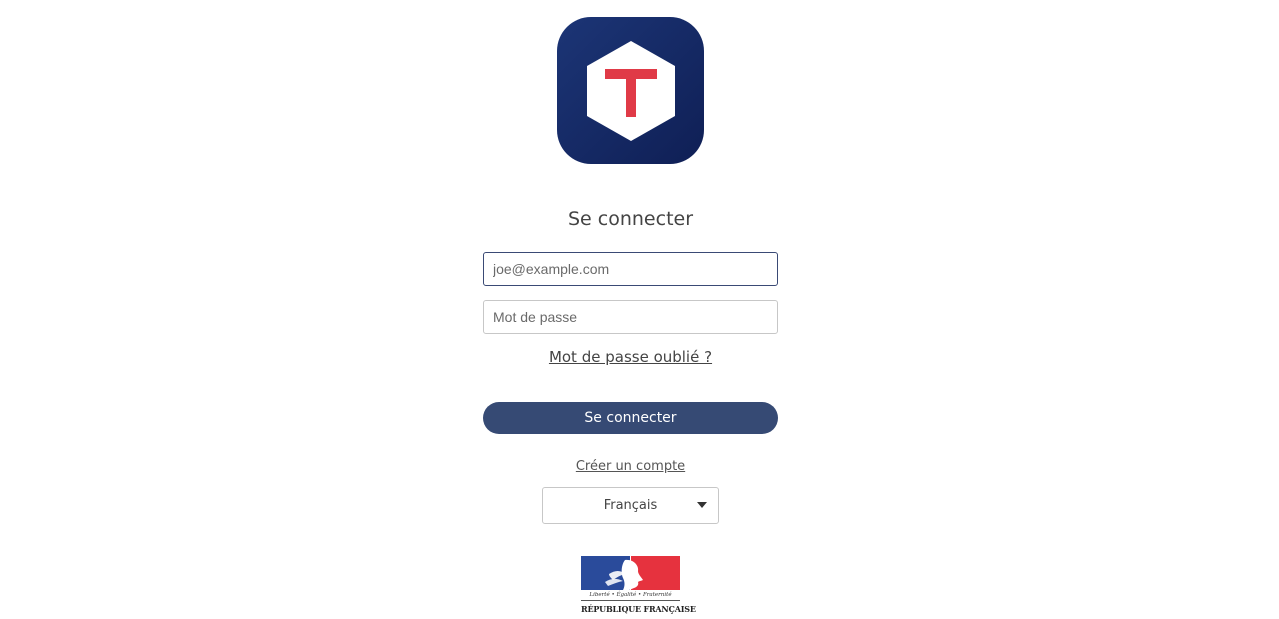 This screenshot has width=1279, height=619. What do you see at coordinates (630, 317) in the screenshot?
I see `password-field` at bounding box center [630, 317].